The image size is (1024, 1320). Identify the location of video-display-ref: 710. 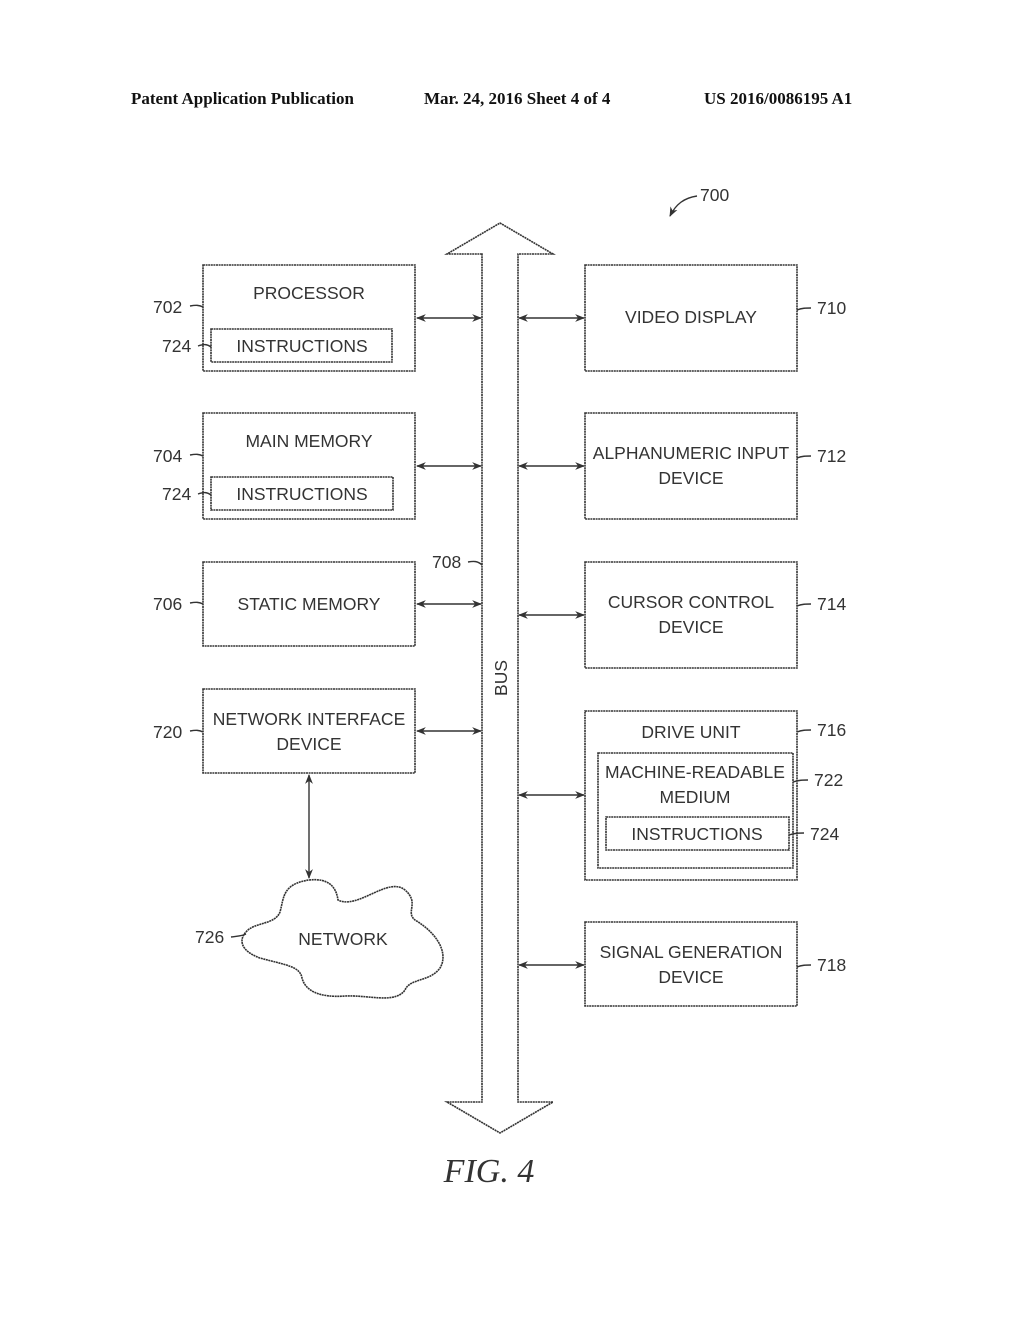
(831, 308).